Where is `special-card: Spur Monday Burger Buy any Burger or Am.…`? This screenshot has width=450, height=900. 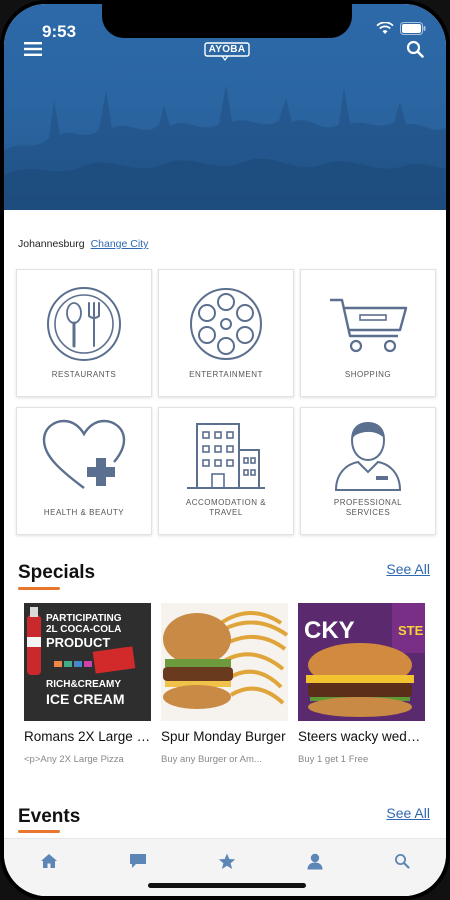 special-card: Spur Monday Burger Buy any Burger or Am.… is located at coordinates (224, 684).